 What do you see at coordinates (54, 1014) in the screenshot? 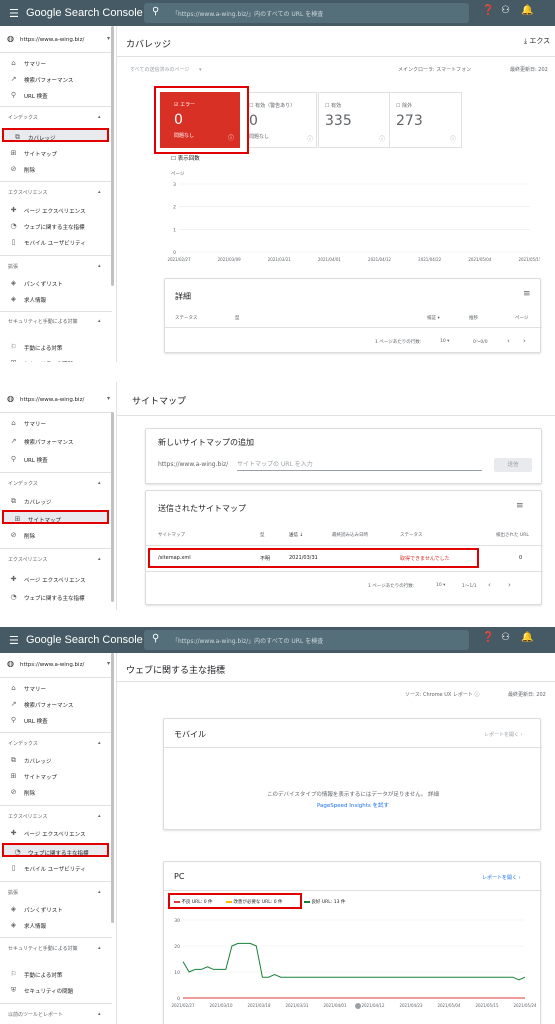
I see `section-other-tools: 以前のツールとレポート ▴` at bounding box center [54, 1014].